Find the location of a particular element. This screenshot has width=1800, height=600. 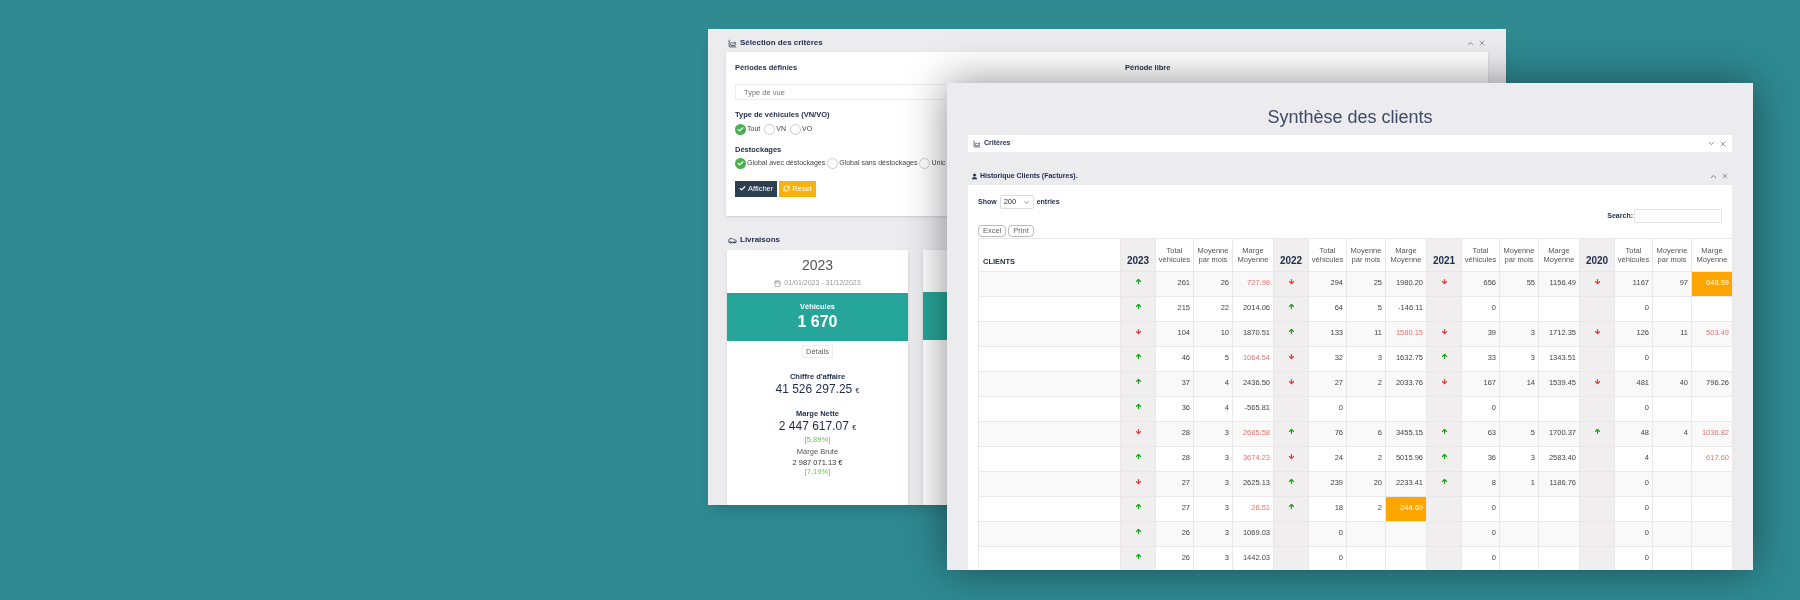

year-header: 2020 is located at coordinates (1597, 255).